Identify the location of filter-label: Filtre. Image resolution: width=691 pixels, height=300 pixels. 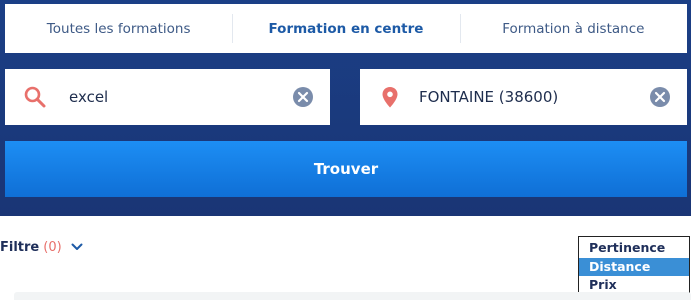
(20, 247).